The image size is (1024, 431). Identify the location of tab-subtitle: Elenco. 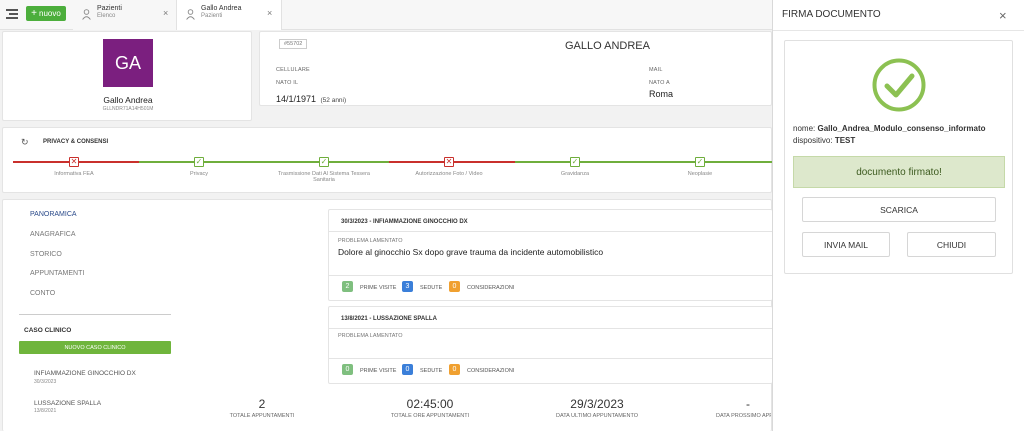
(106, 16).